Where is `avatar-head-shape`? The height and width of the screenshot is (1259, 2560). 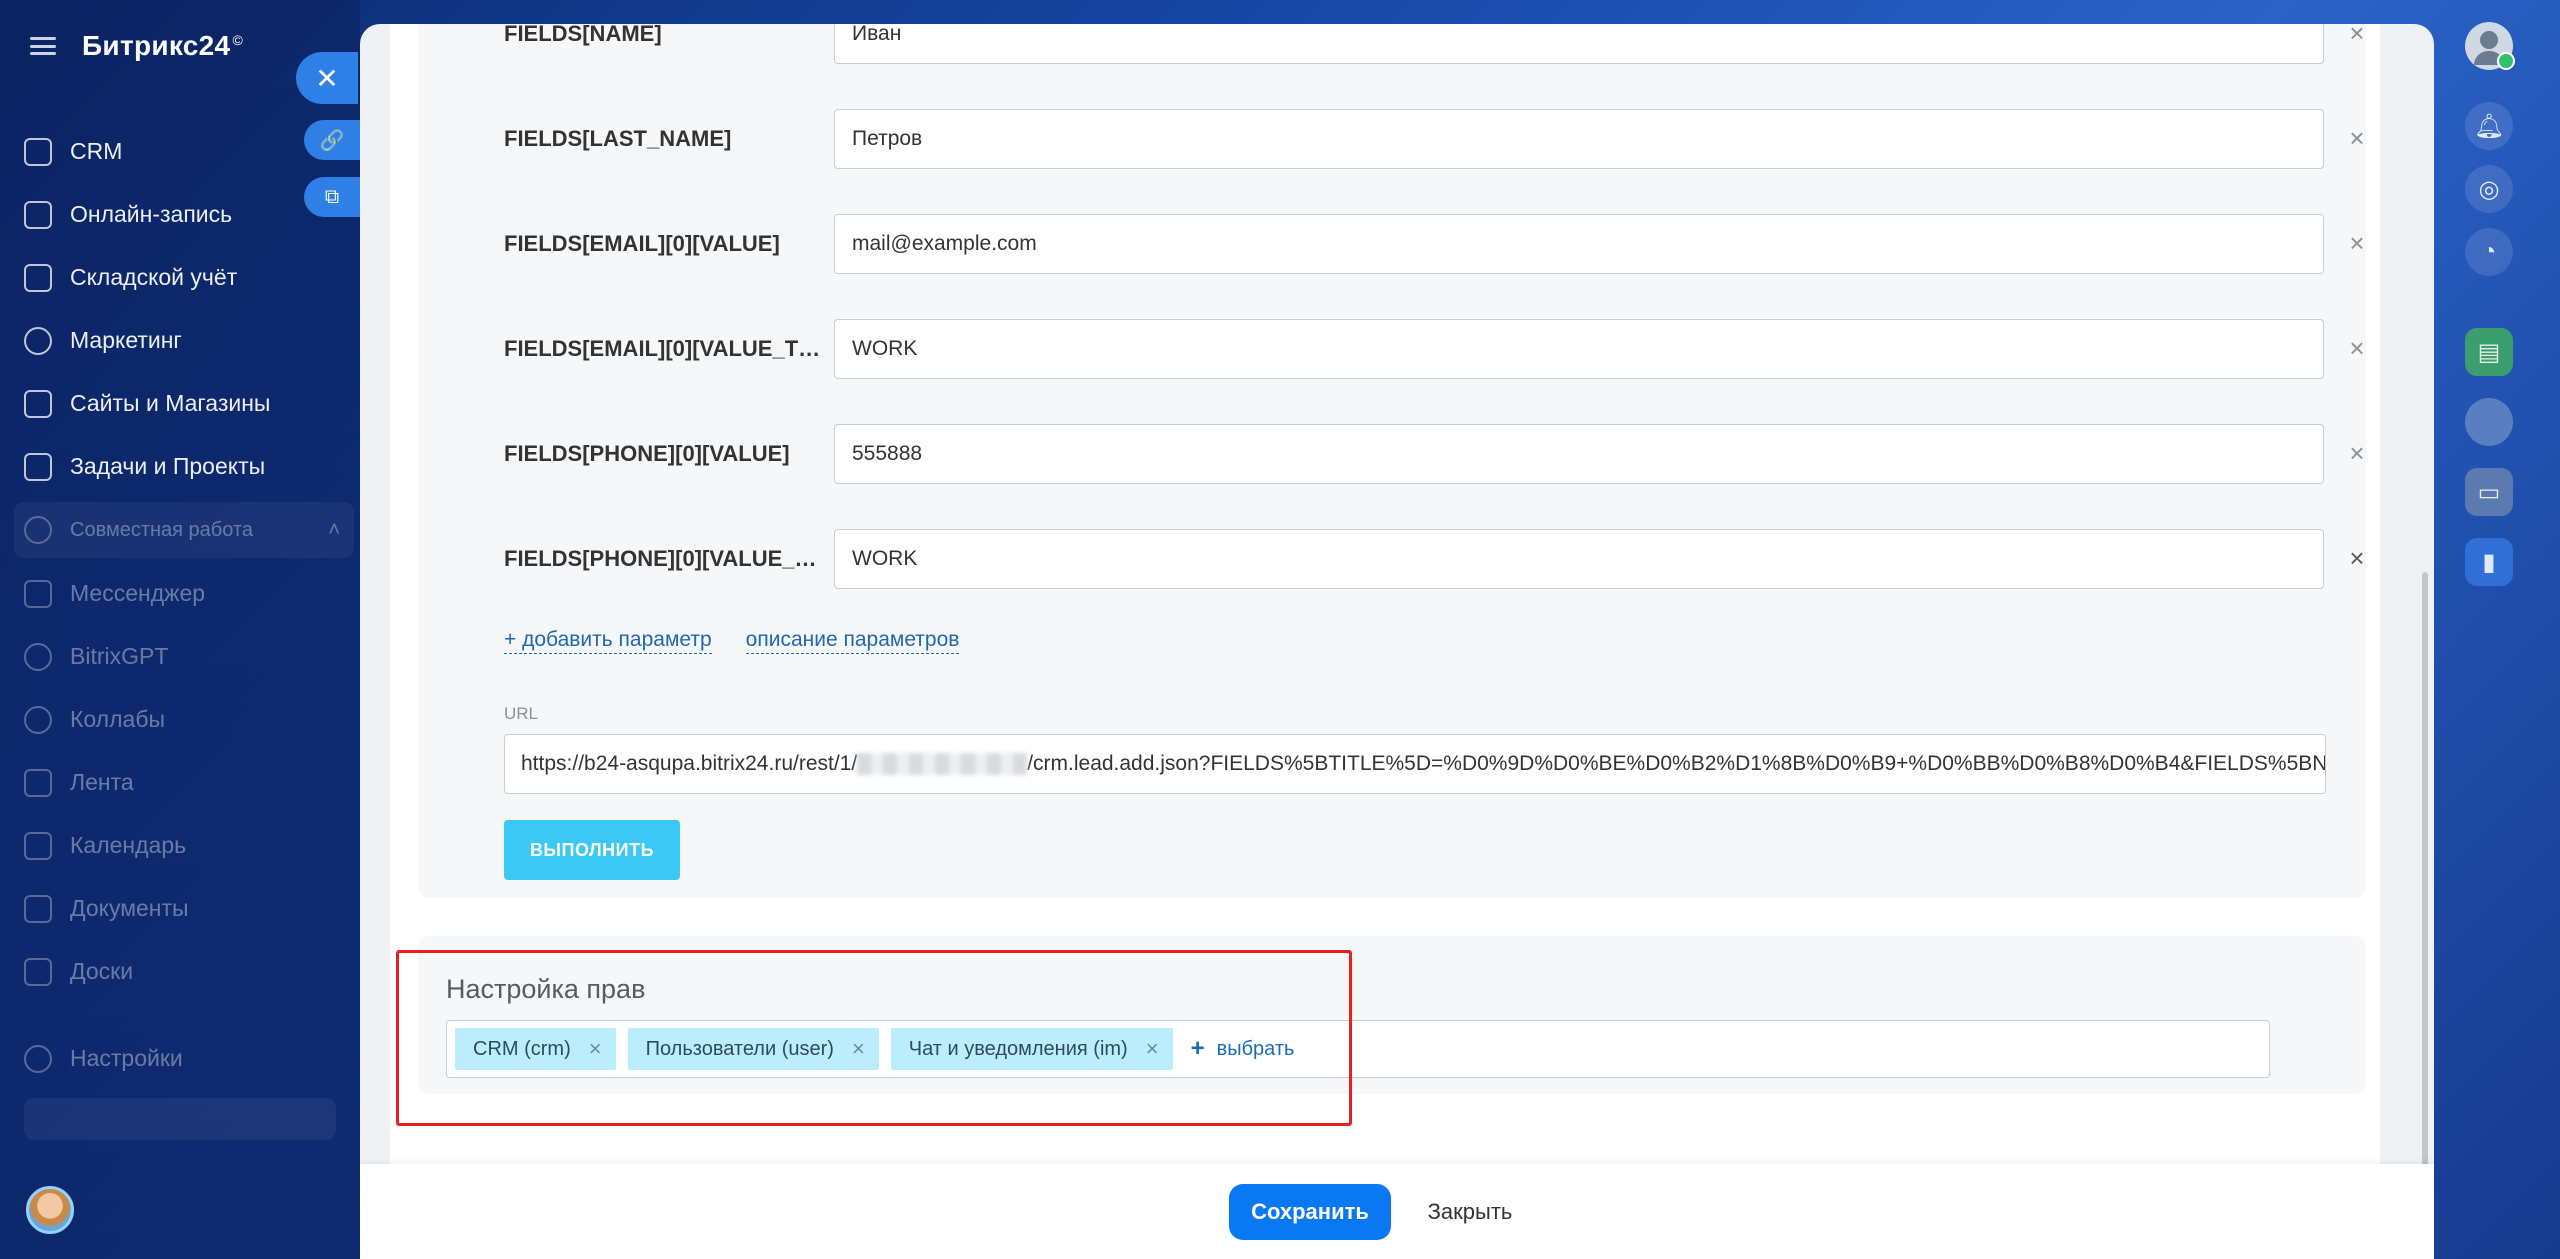
avatar-head-shape is located at coordinates (2489, 40).